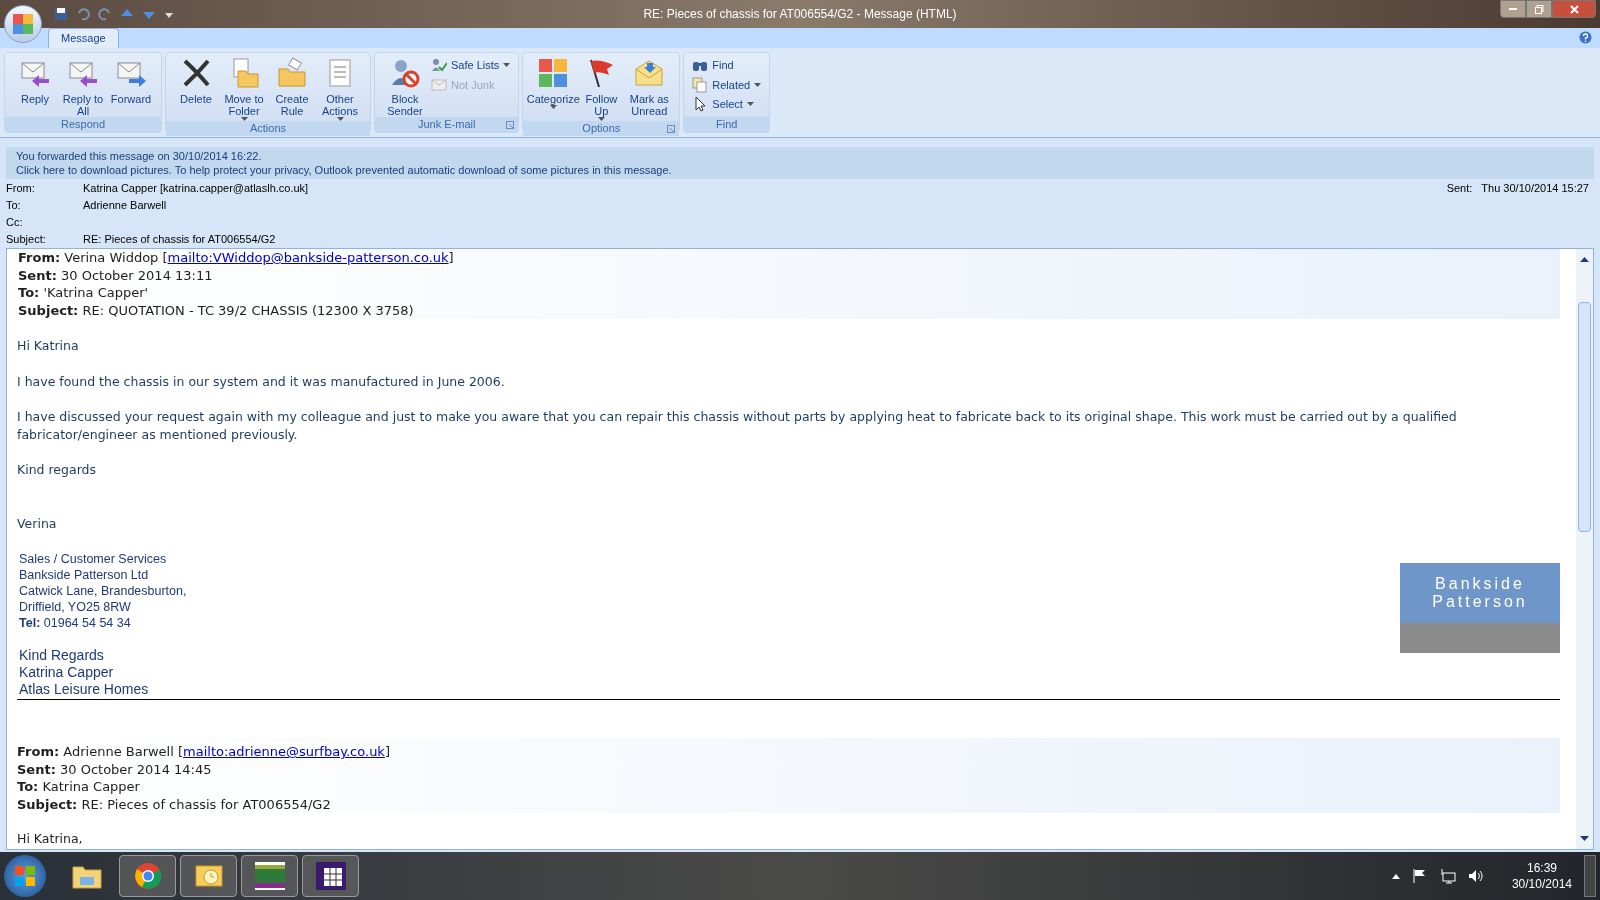  I want to click on closing-line: Kind Regards, so click(62, 656).